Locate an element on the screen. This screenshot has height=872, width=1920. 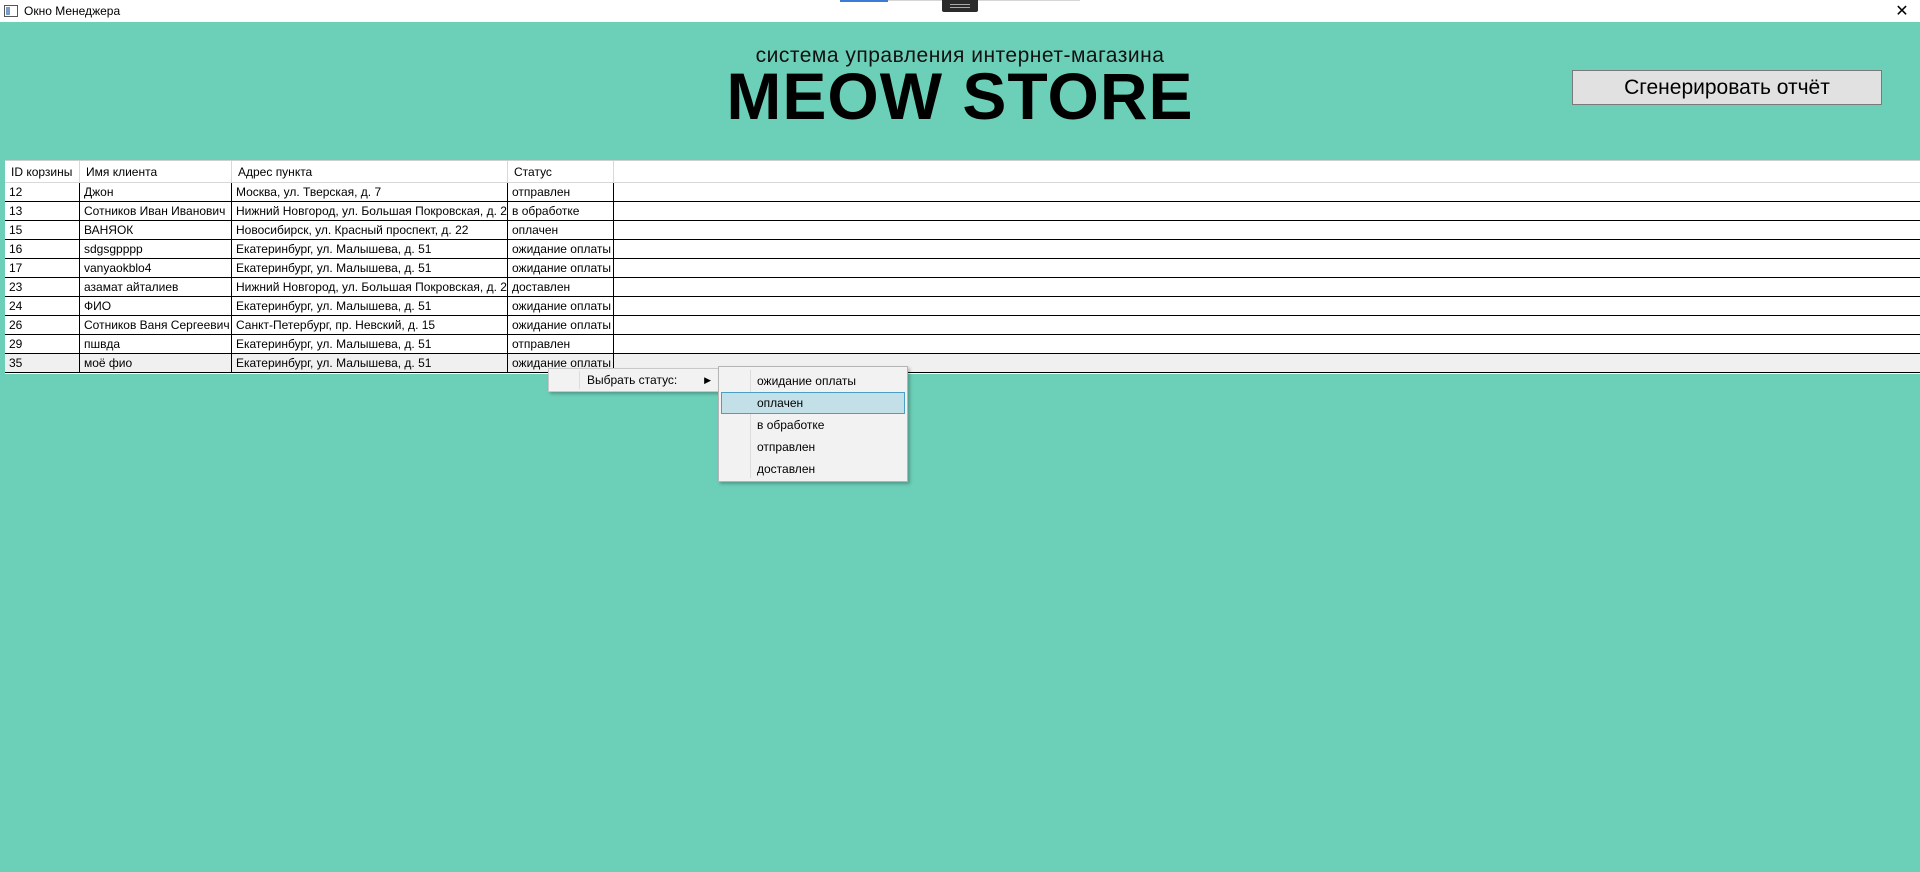
context-menu: Выбрать статус: ▶ is located at coordinates (634, 380).